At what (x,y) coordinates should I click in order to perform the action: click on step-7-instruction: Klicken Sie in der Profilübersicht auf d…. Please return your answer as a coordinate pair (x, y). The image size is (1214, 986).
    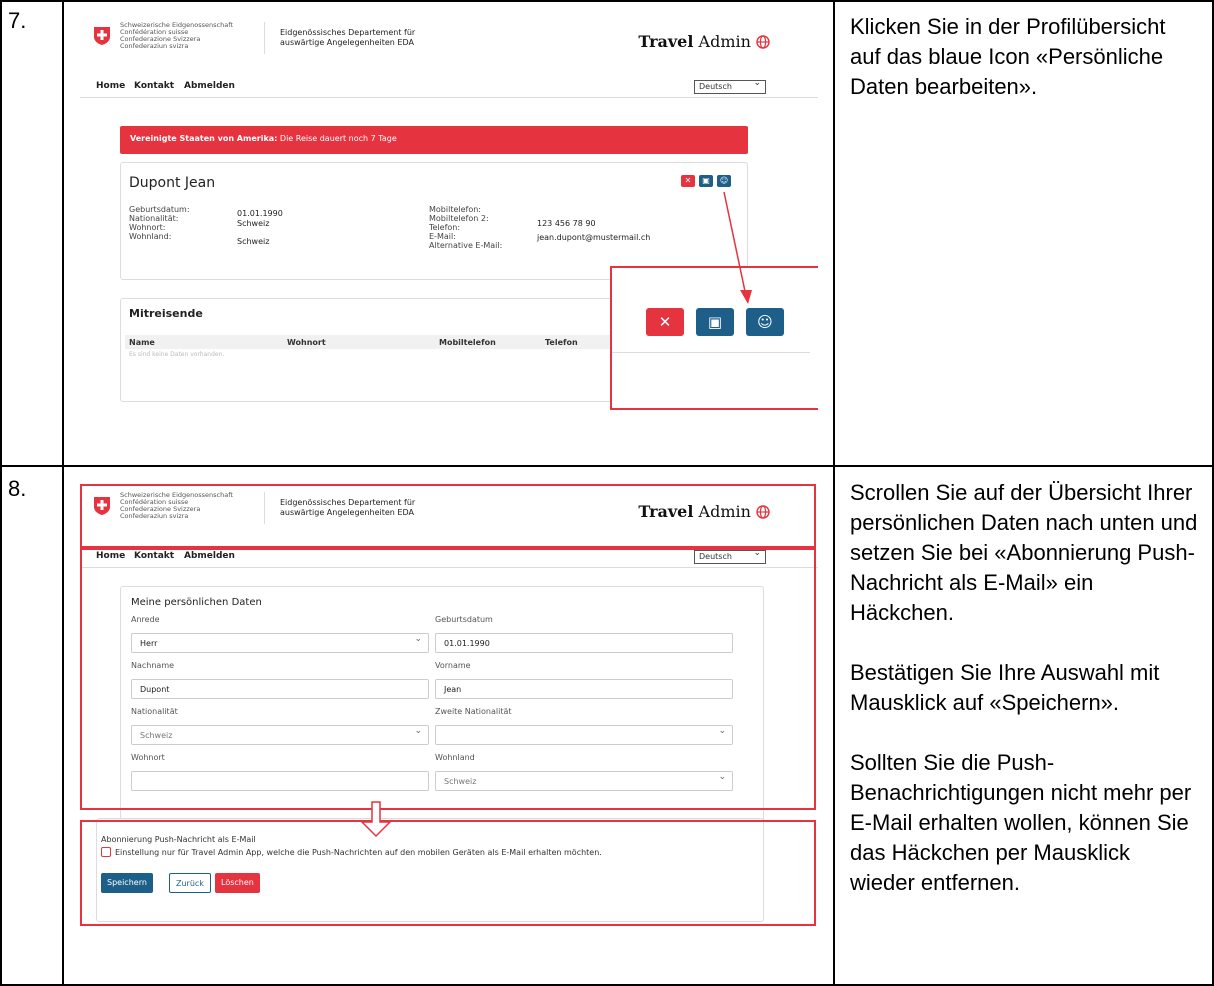
    Looking at the image, I should click on (1025, 72).